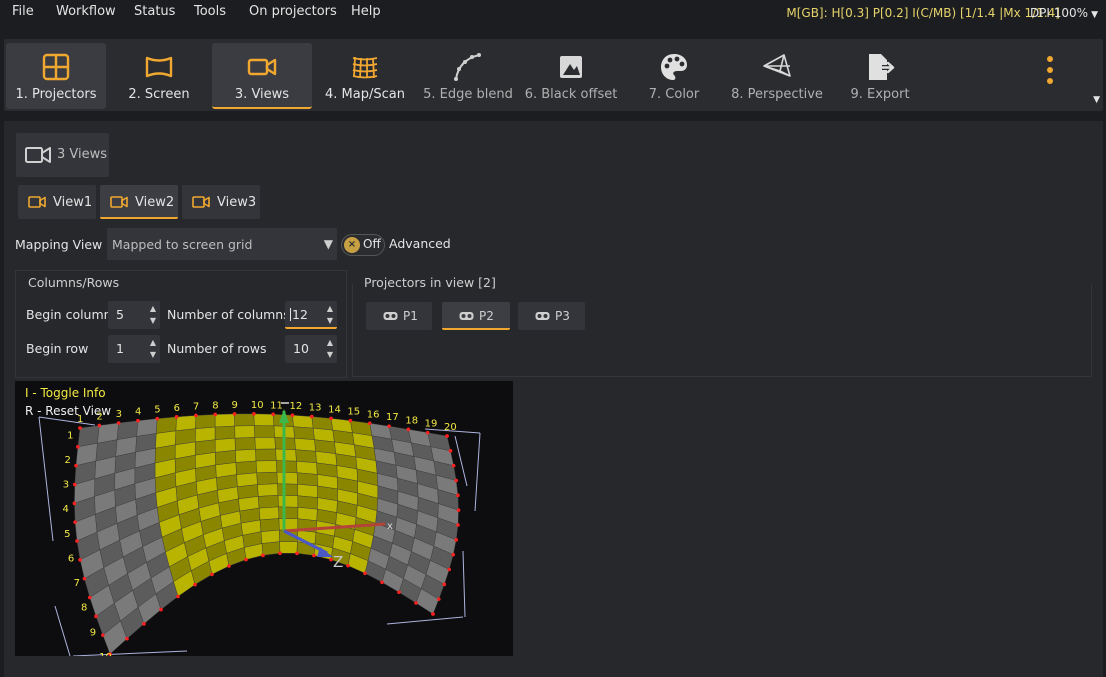 This screenshot has width=1106, height=677. Describe the element at coordinates (1096, 100) in the screenshot. I see `toolbar-expand-icon: ▼` at that location.